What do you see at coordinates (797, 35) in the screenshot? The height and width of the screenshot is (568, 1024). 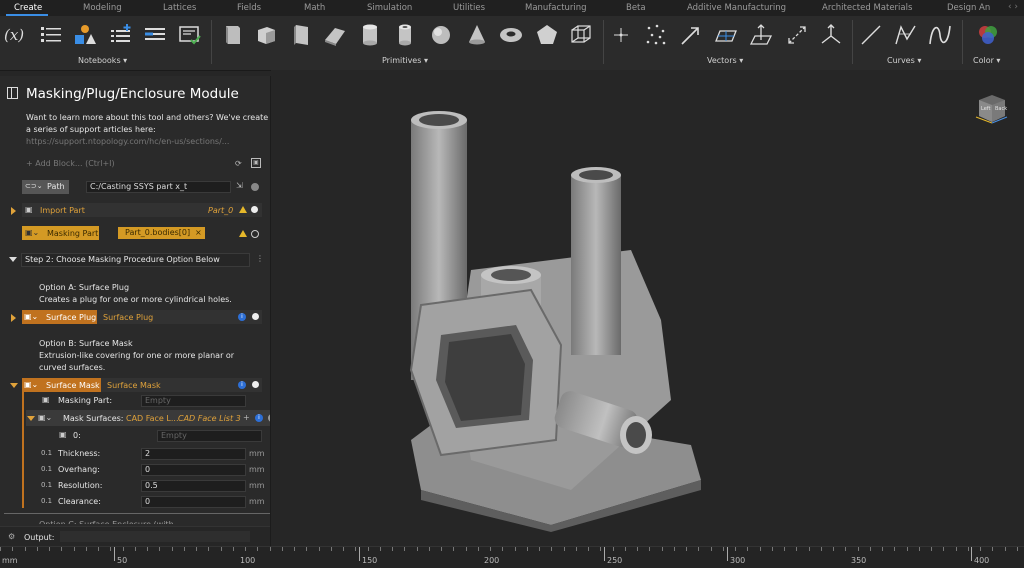 I see `line-segment-icon` at bounding box center [797, 35].